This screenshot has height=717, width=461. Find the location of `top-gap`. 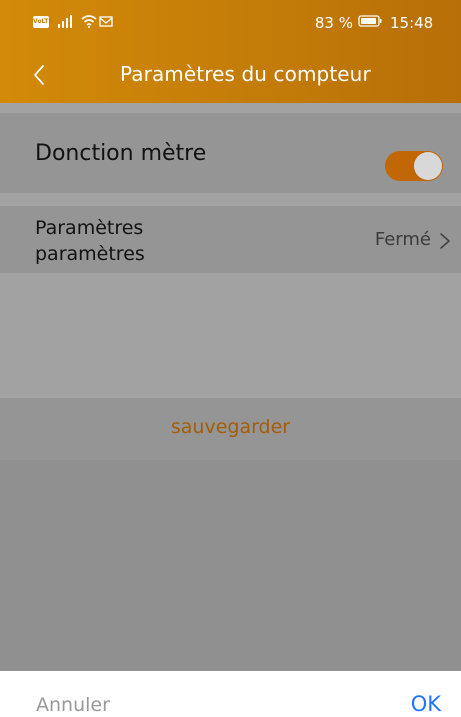

top-gap is located at coordinates (230, 108).